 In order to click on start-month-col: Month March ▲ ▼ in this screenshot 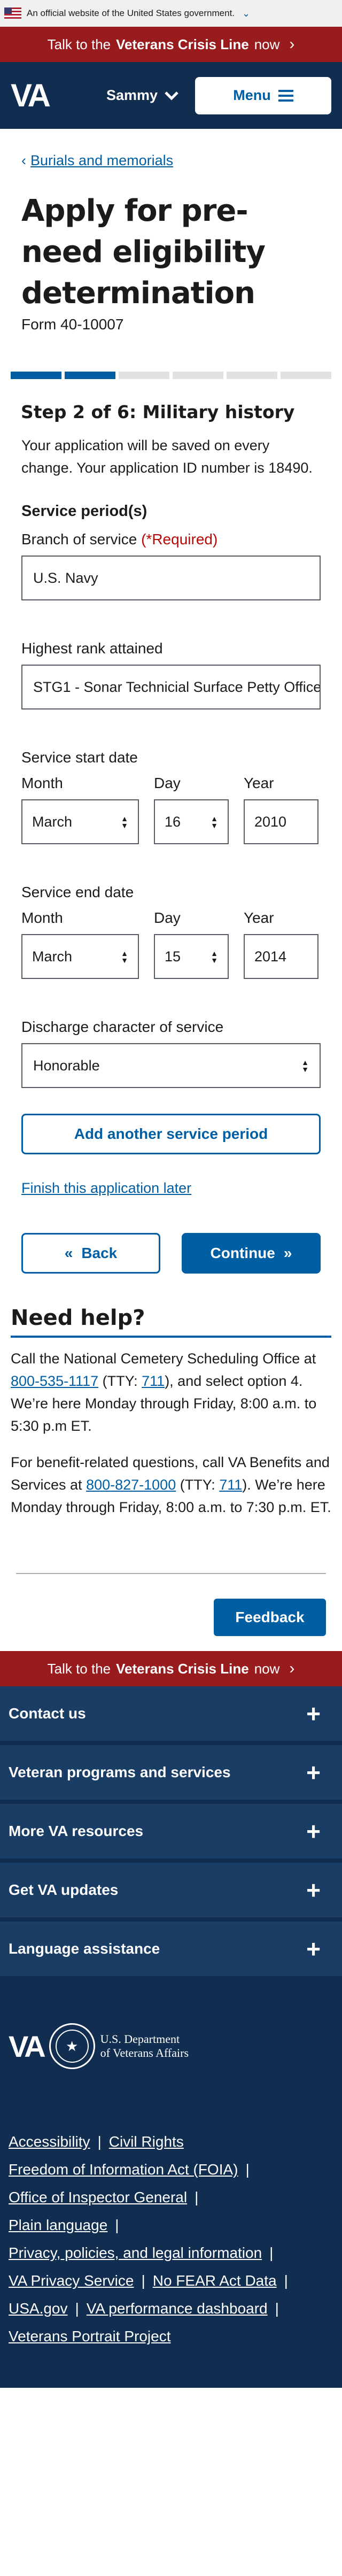, I will do `click(80, 810)`.